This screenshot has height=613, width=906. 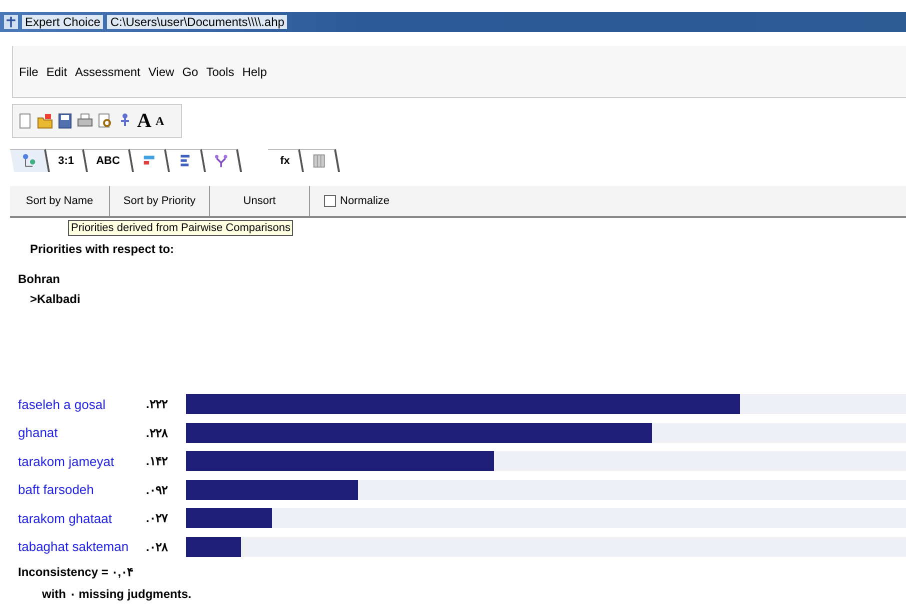 What do you see at coordinates (65, 121) in the screenshot?
I see `save-icon` at bounding box center [65, 121].